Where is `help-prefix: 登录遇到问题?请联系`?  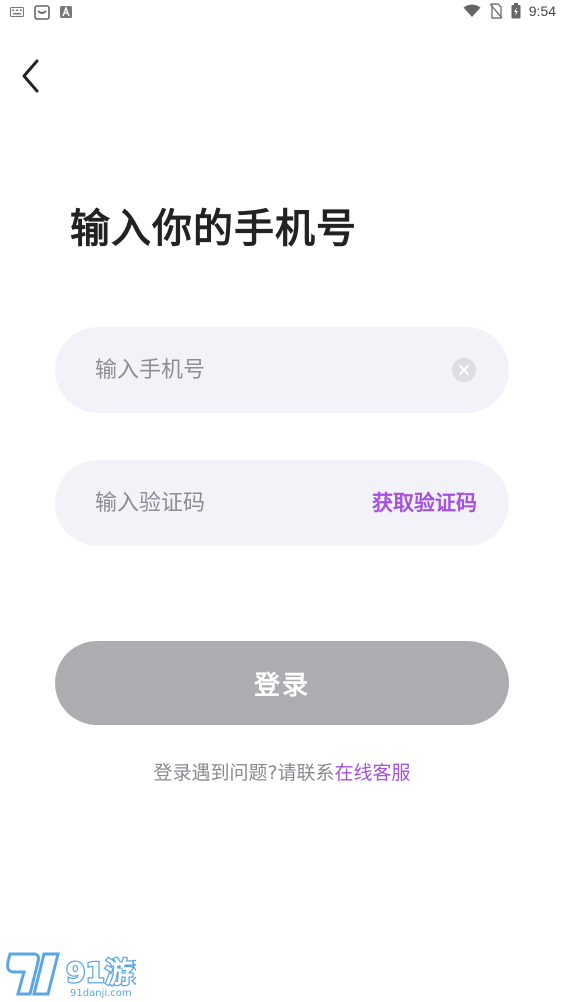
help-prefix: 登录遇到问题?请联系 is located at coordinates (244, 773).